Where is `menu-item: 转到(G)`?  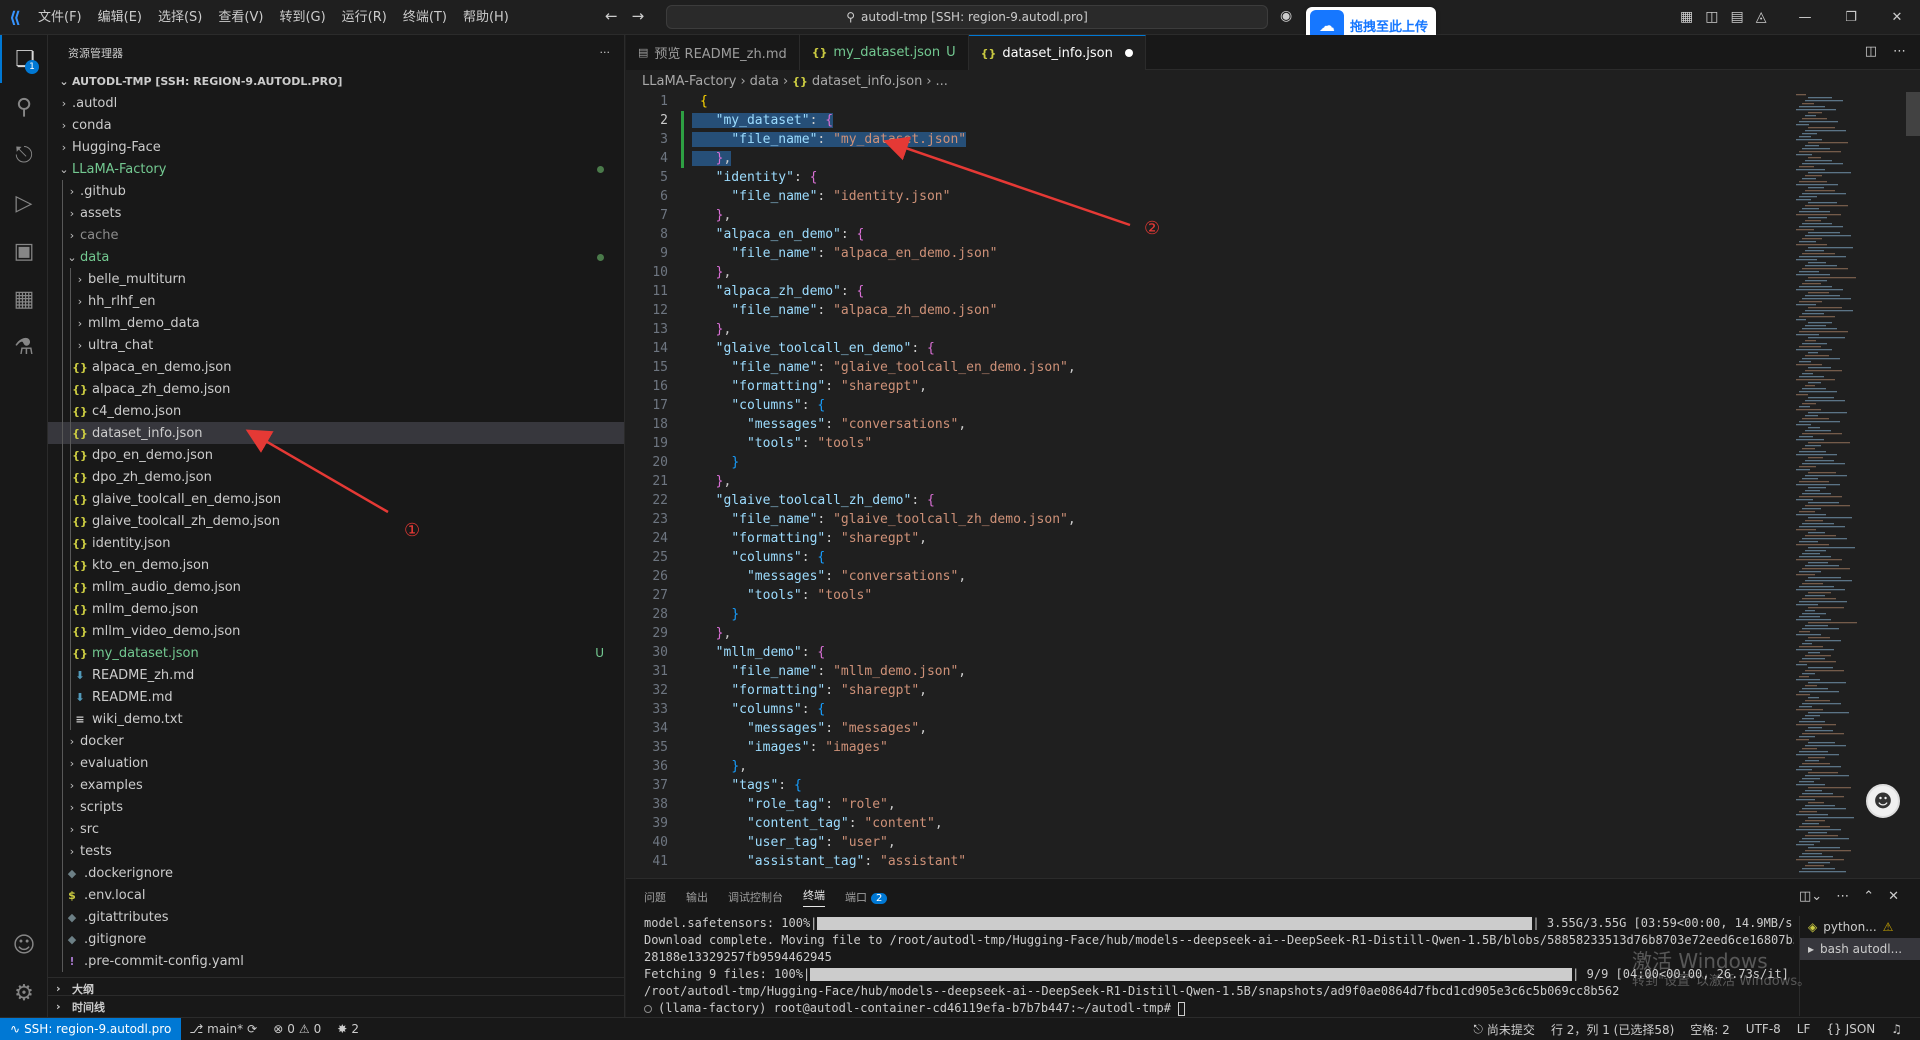 menu-item: 转到(G) is located at coordinates (302, 17).